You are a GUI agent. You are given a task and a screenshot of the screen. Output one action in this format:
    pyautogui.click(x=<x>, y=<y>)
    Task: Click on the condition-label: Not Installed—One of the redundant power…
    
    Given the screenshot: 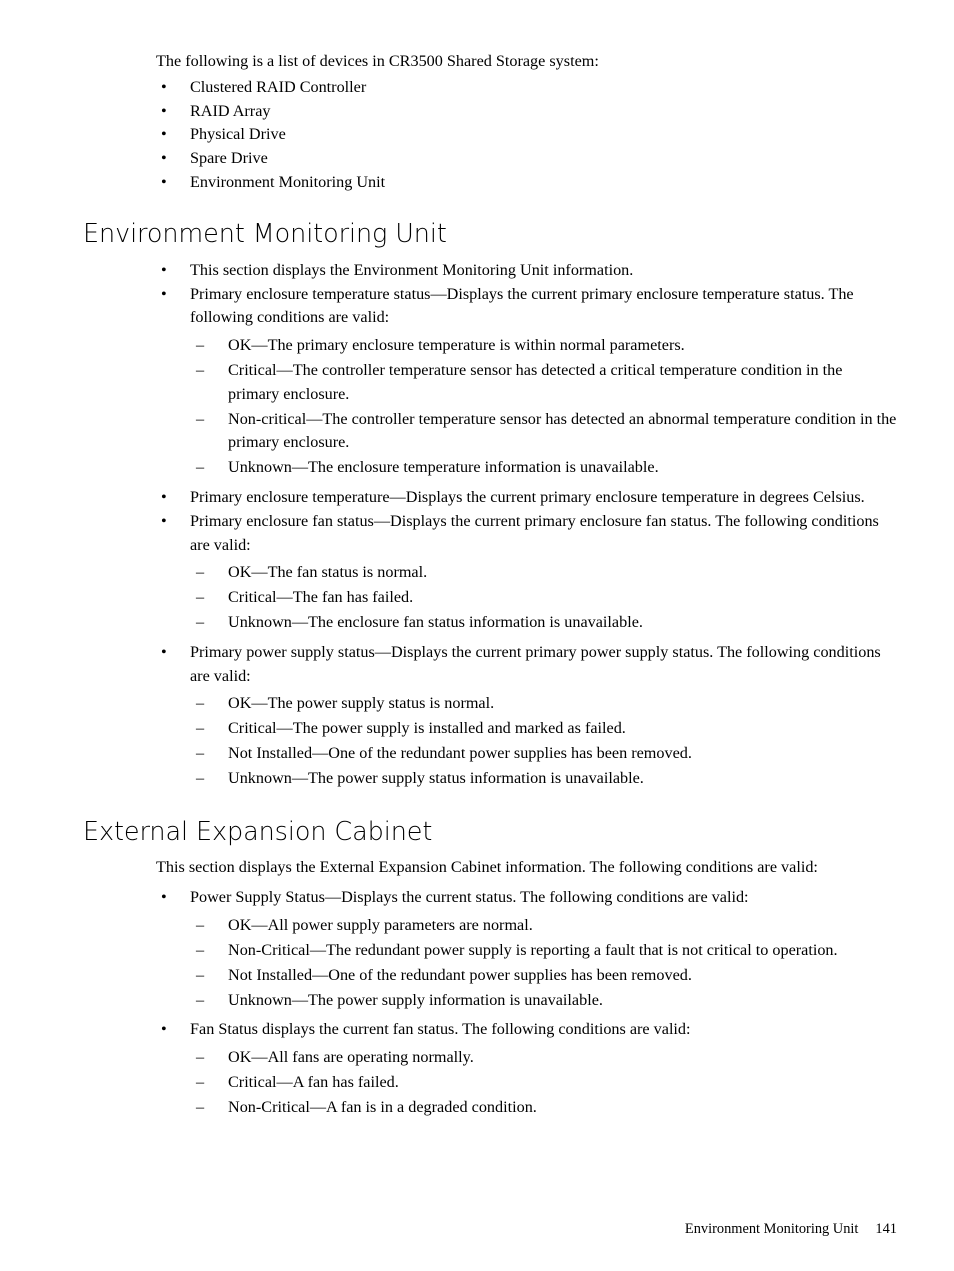 What is the action you would take?
    pyautogui.click(x=460, y=752)
    